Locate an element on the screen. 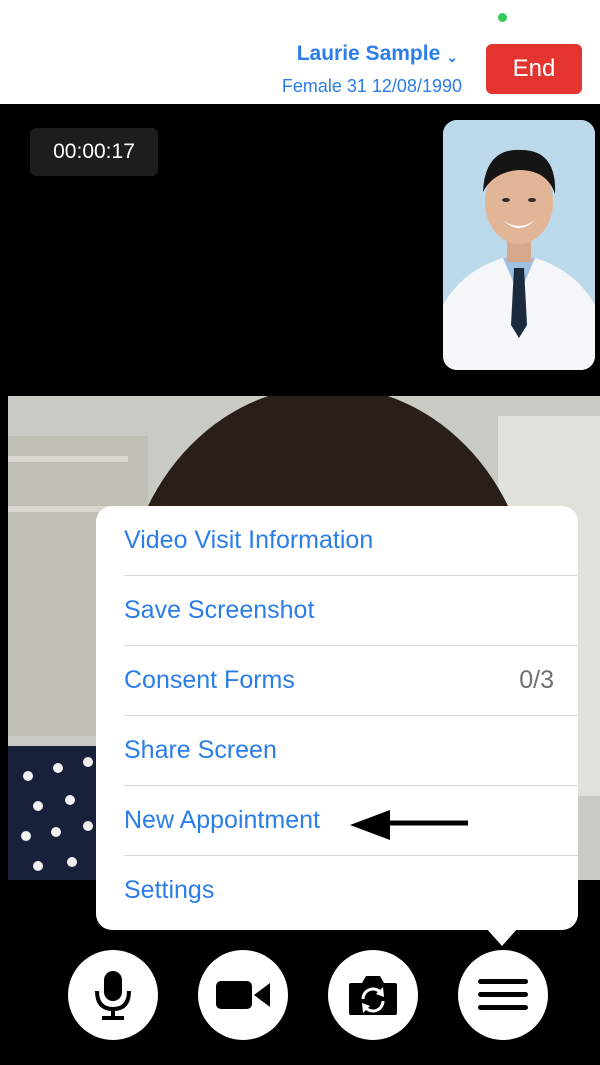 The image size is (600, 1065). annotation-arrow-icon is located at coordinates (409, 825).